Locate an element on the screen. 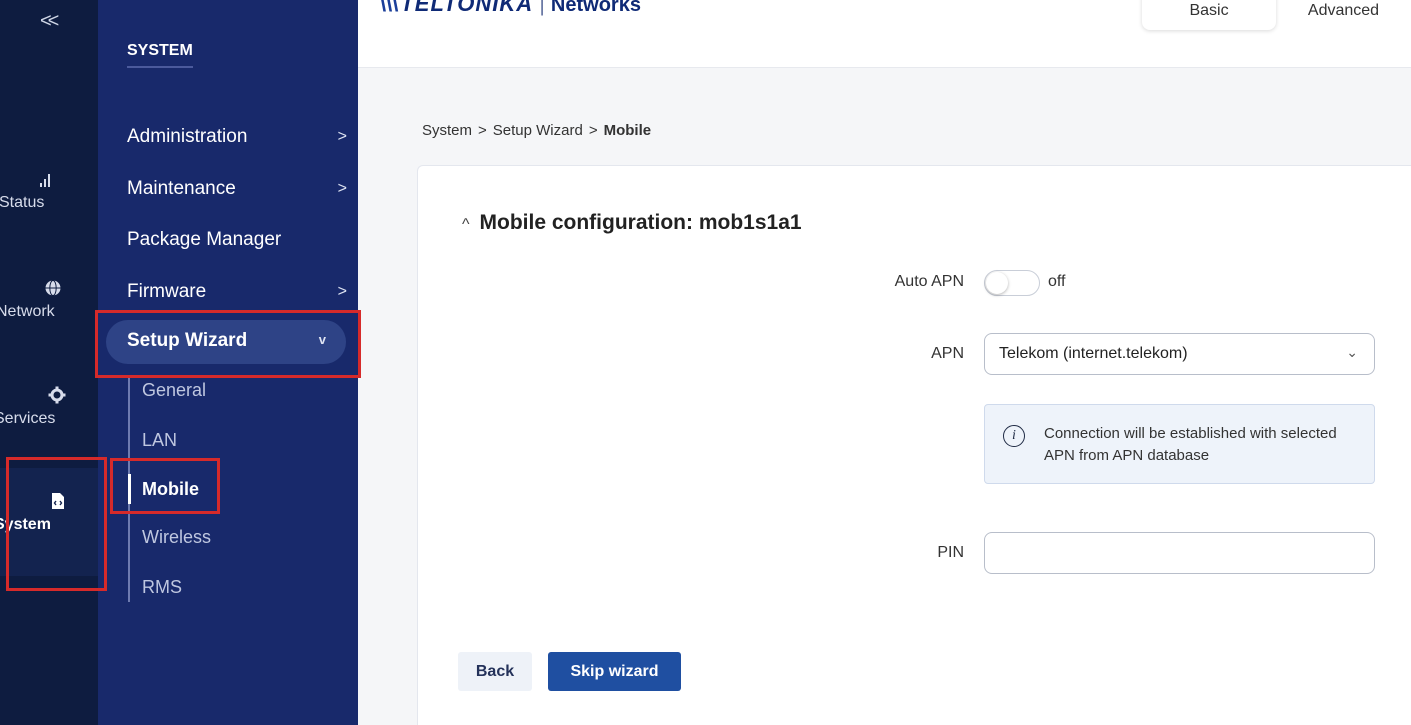 This screenshot has height=725, width=1411. submenu-active-indicator is located at coordinates (129, 489).